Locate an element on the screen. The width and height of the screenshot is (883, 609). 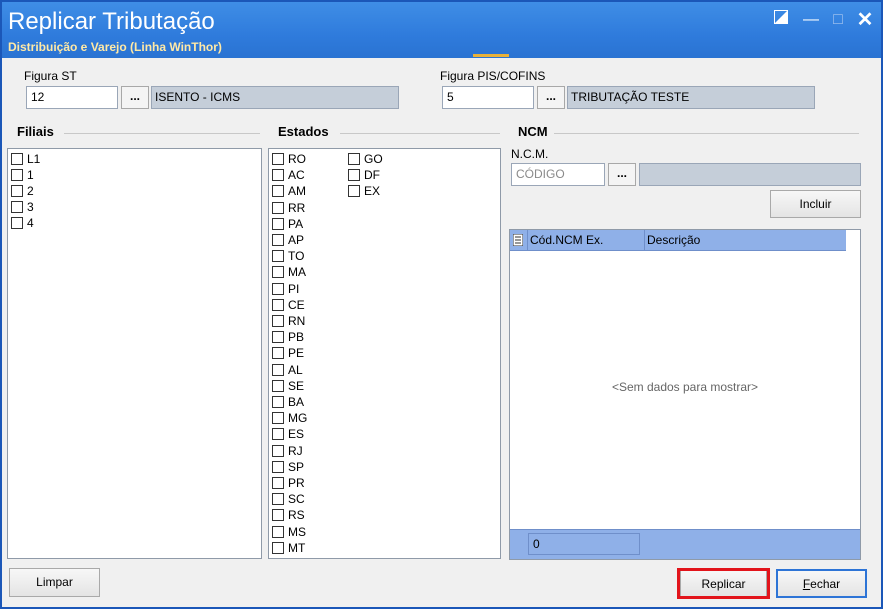
estado-item: ES is located at coordinates (288, 434).